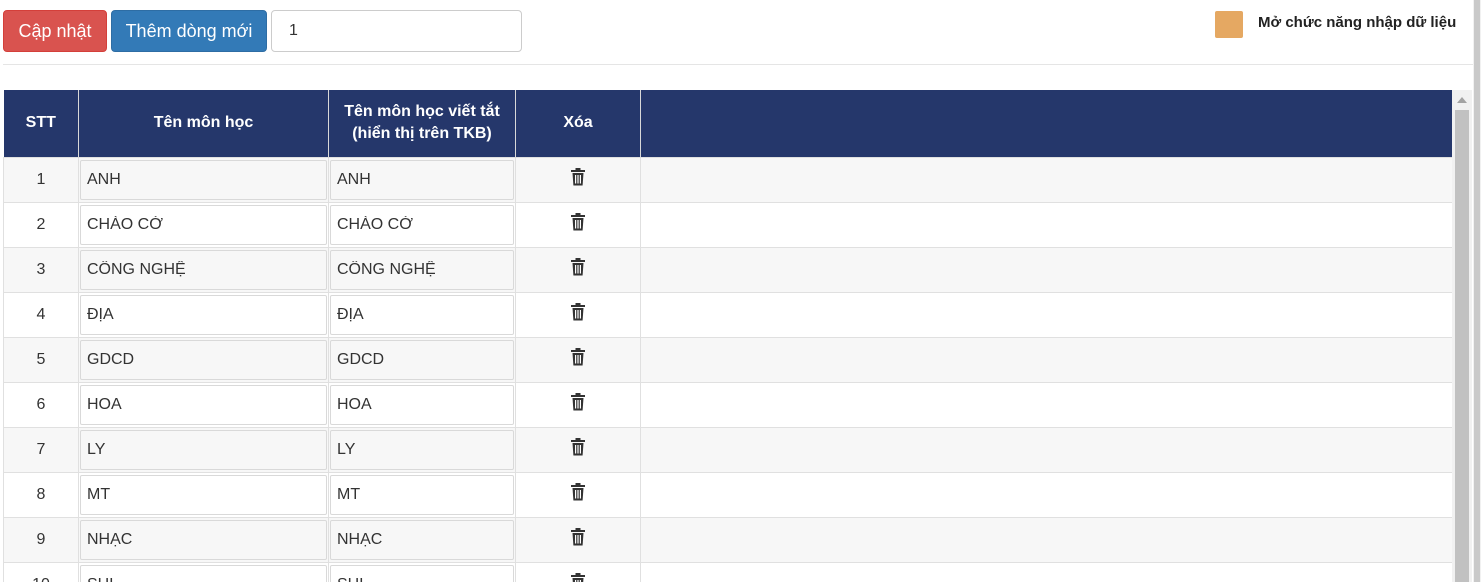 Image resolution: width=1481 pixels, height=582 pixels. Describe the element at coordinates (1462, 346) in the screenshot. I see `scrollbar-thumb` at that location.